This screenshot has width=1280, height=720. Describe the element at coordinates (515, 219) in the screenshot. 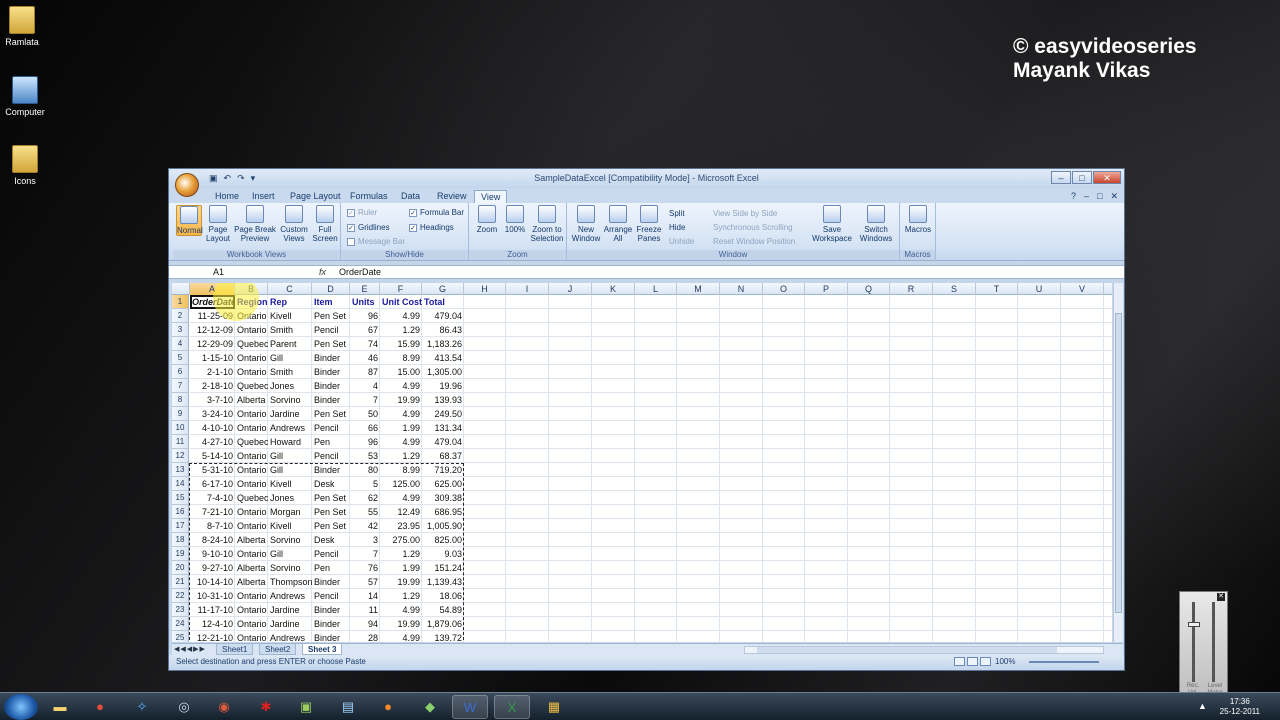

I see `zoom-100-button: 100%` at that location.